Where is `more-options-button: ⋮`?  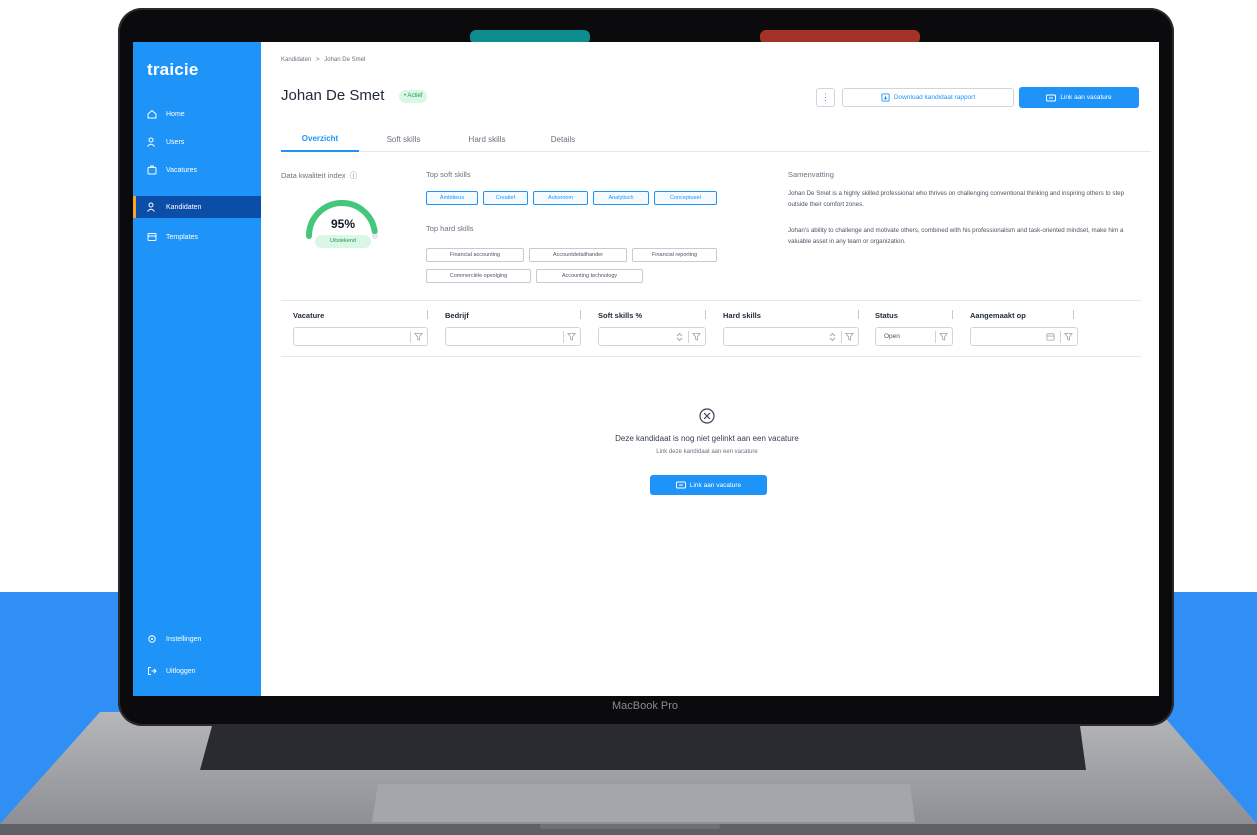 more-options-button: ⋮ is located at coordinates (825, 97).